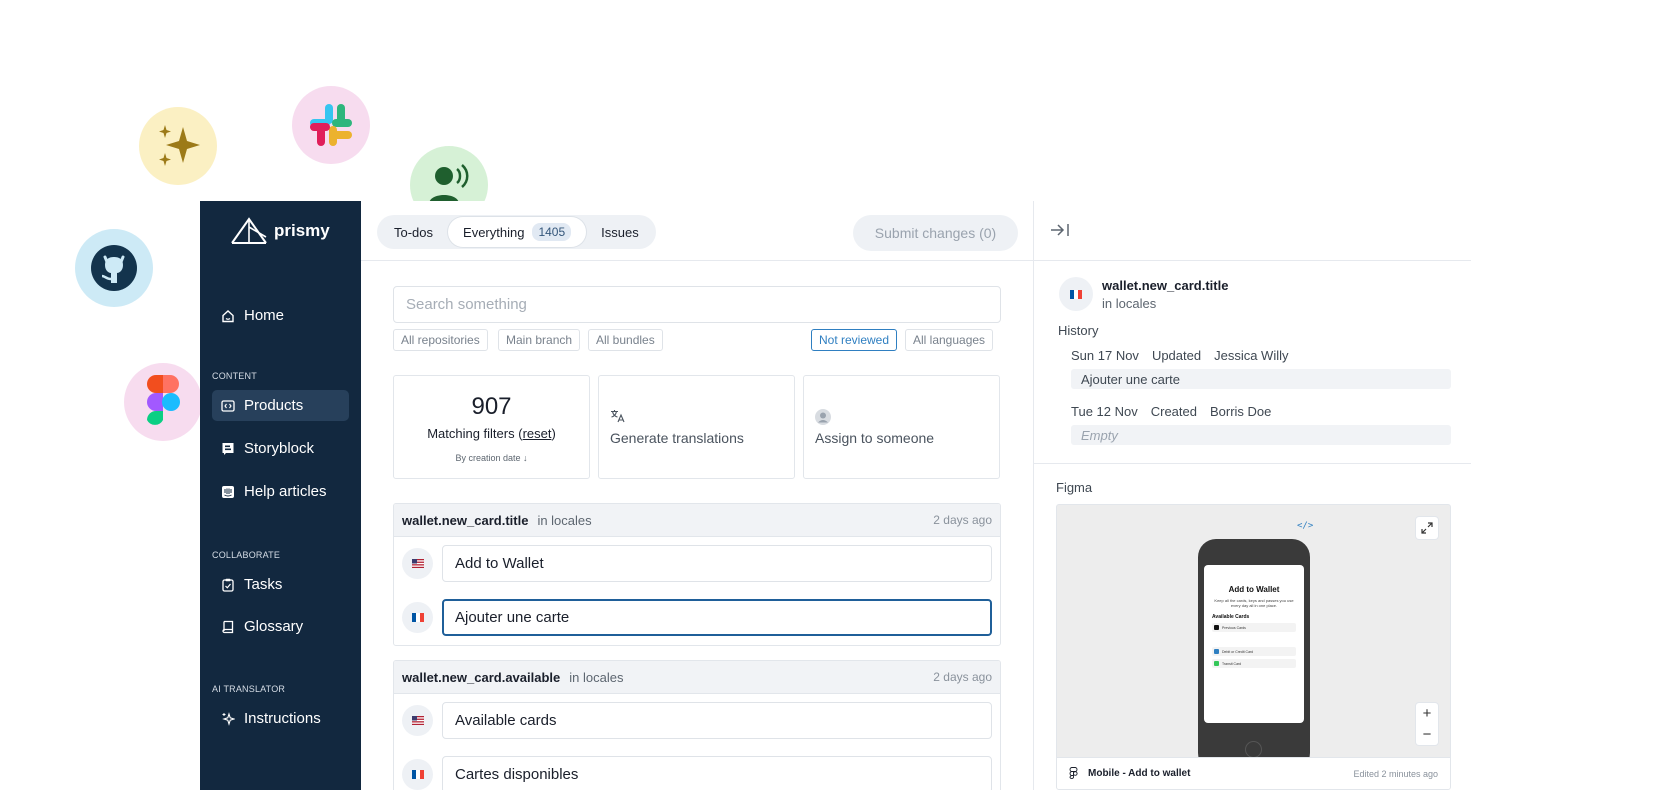  I want to click on history-title: History, so click(1078, 330).